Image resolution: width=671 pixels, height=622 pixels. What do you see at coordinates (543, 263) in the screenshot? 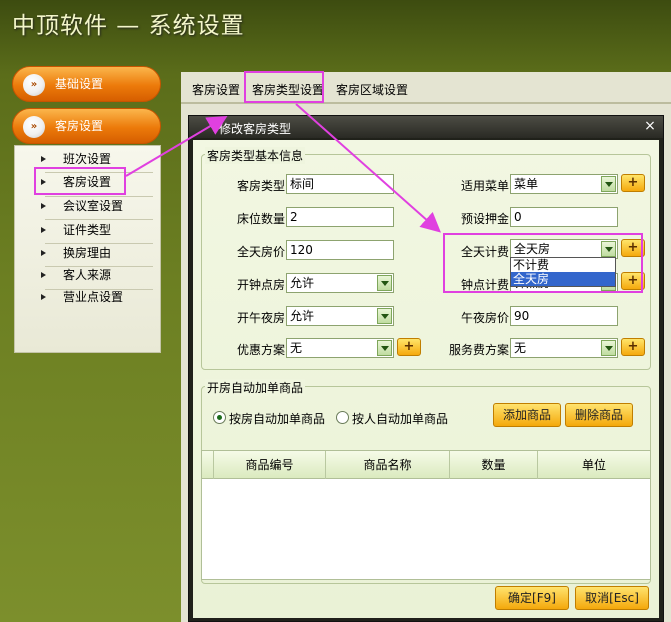
I see `annotation-box-billing` at bounding box center [543, 263].